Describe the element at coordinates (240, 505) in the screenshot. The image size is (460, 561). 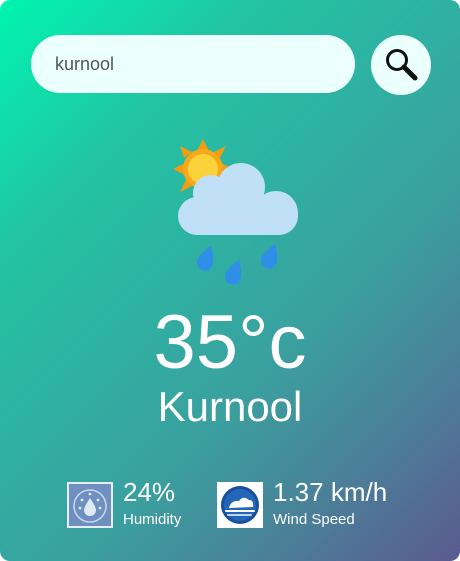
I see `wind-icon` at that location.